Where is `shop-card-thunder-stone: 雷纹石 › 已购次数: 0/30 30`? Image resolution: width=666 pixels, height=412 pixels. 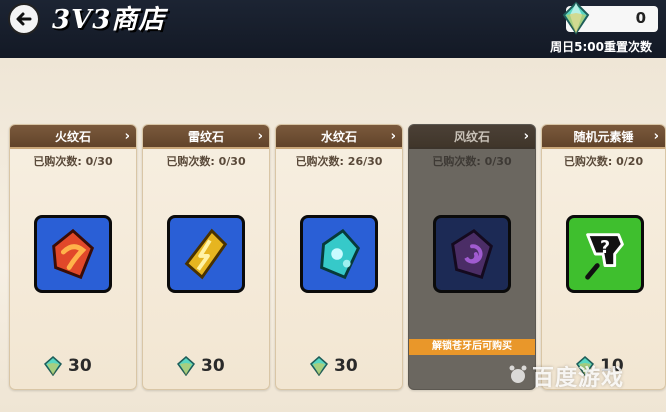 shop-card-thunder-stone: 雷纹石 › 已购次数: 0/30 30 is located at coordinates (206, 257).